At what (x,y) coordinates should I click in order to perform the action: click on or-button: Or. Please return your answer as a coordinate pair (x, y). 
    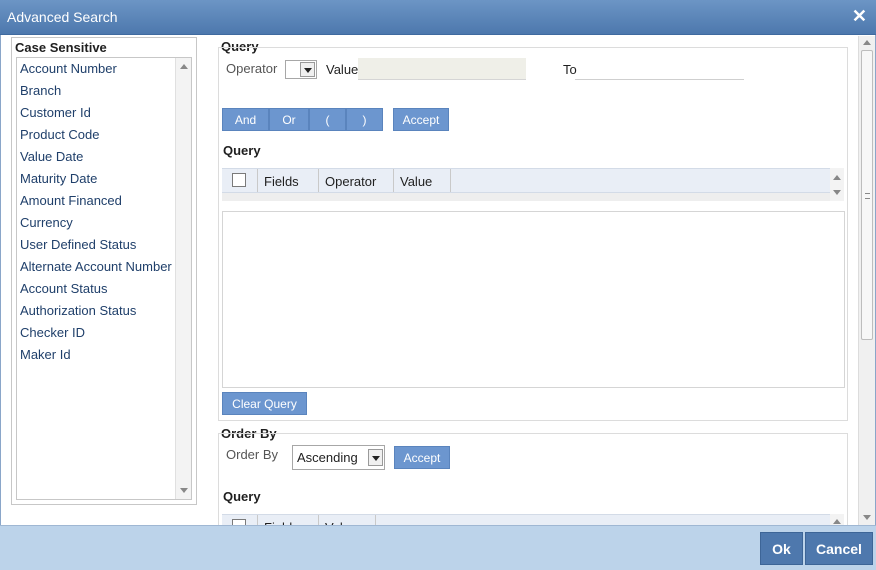
    Looking at the image, I should click on (289, 119).